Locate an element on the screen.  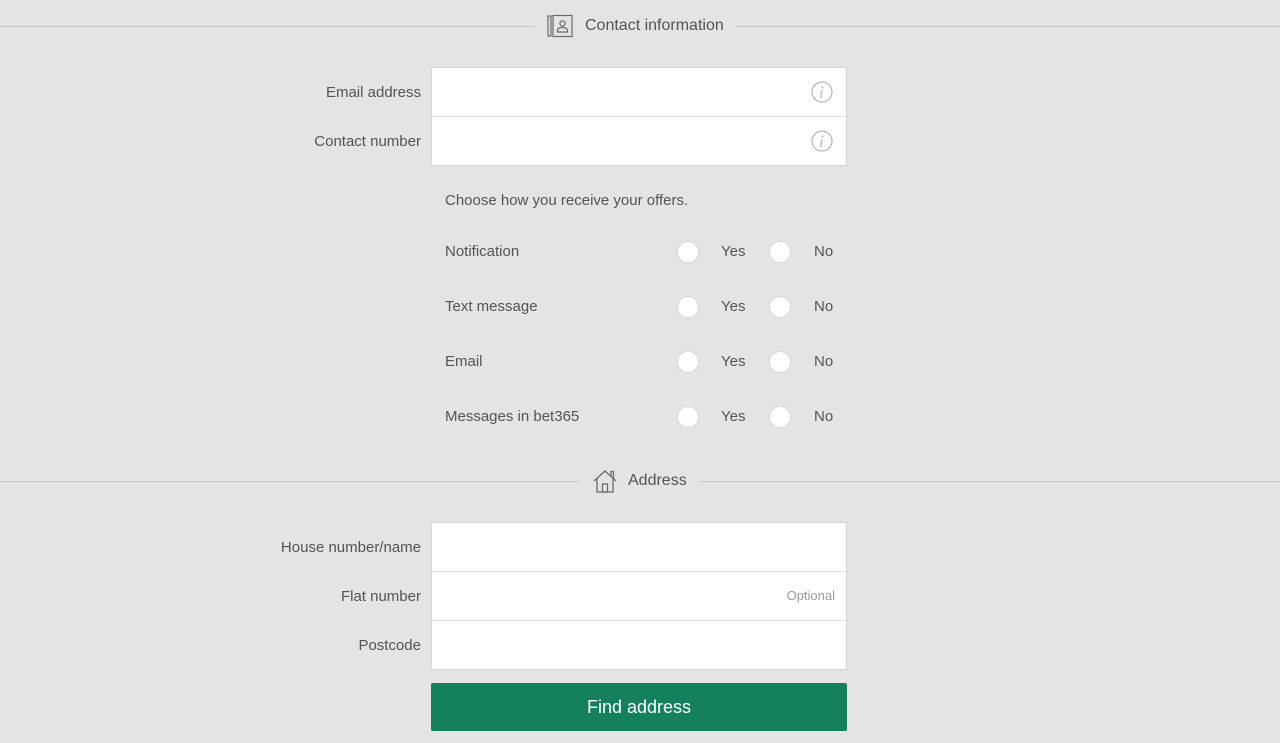
notification-no-radio is located at coordinates (780, 252).